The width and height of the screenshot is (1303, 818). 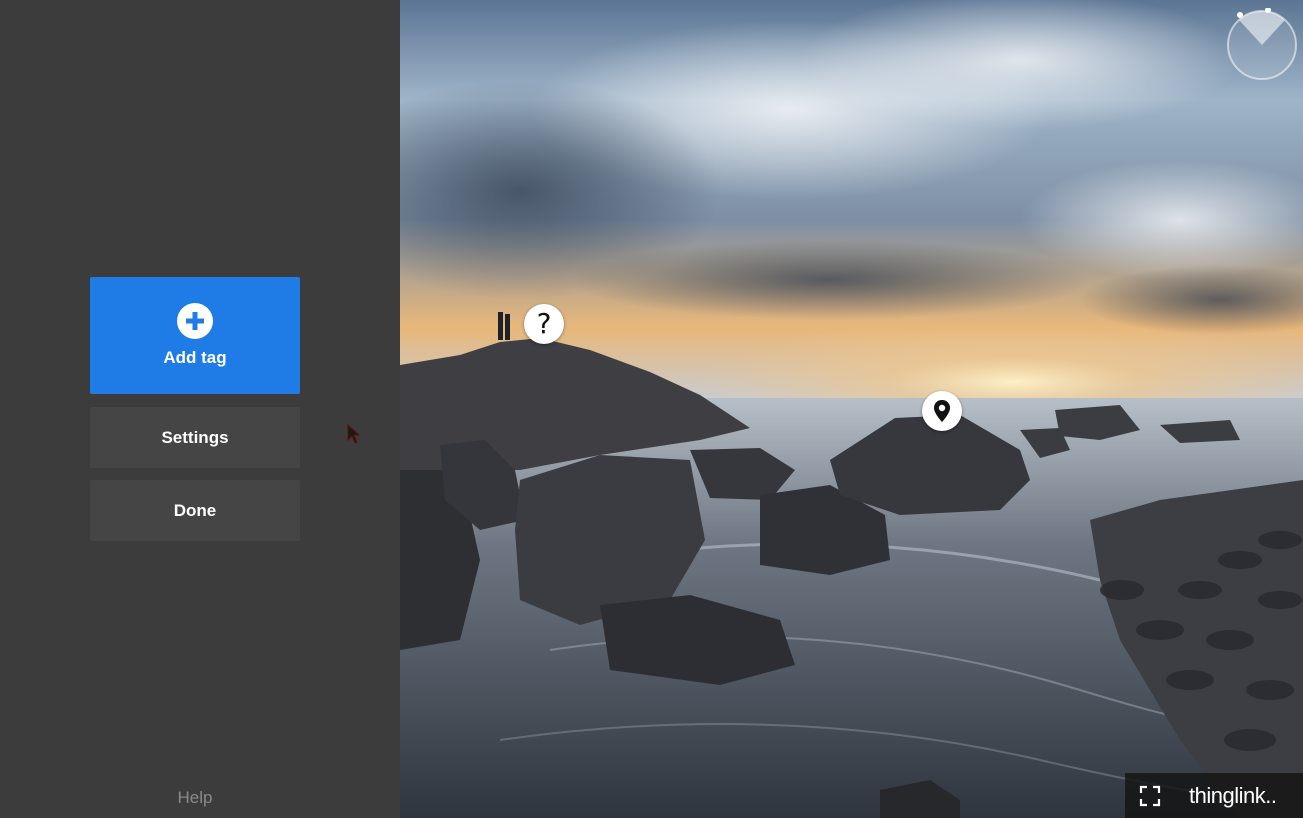 I want to click on done-button: Done, so click(x=195, y=510).